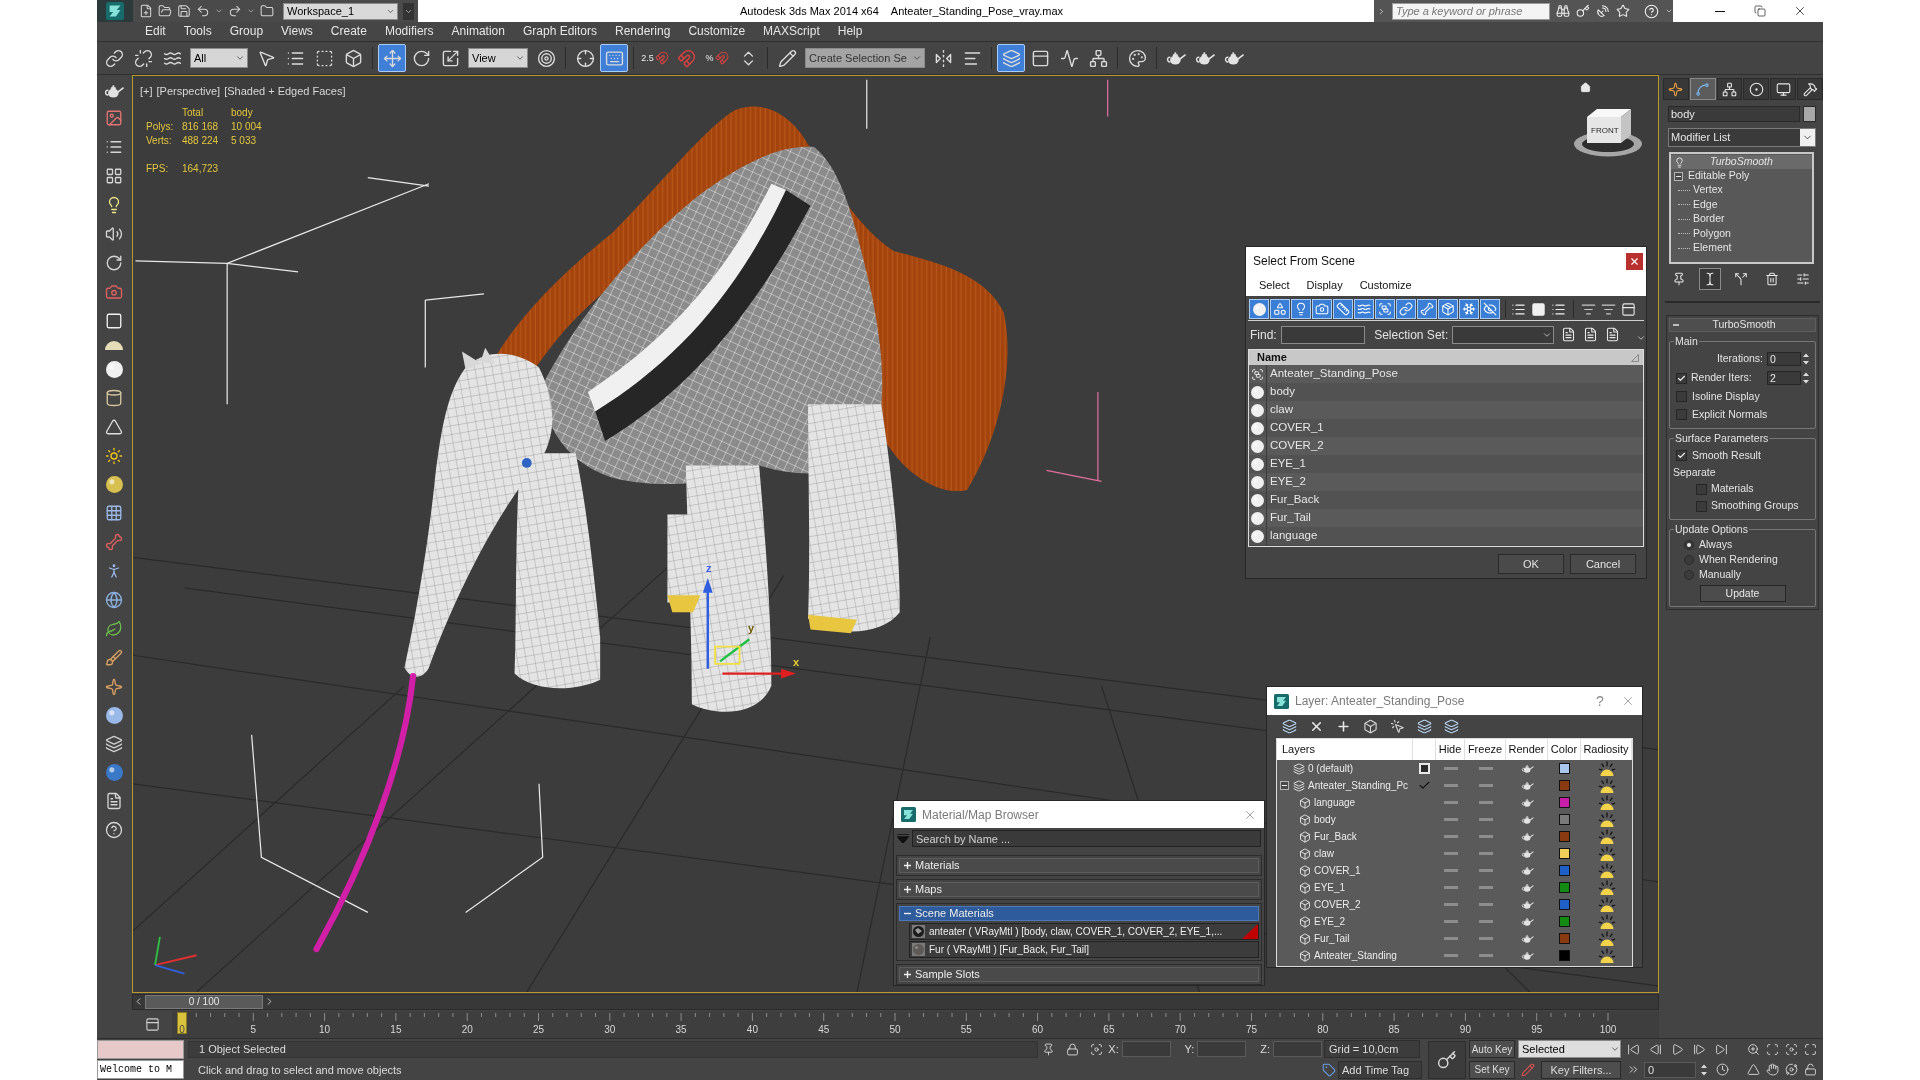 The height and width of the screenshot is (1080, 1920). What do you see at coordinates (1079, 913) in the screenshot?
I see `rollout-header: Scene Materials` at bounding box center [1079, 913].